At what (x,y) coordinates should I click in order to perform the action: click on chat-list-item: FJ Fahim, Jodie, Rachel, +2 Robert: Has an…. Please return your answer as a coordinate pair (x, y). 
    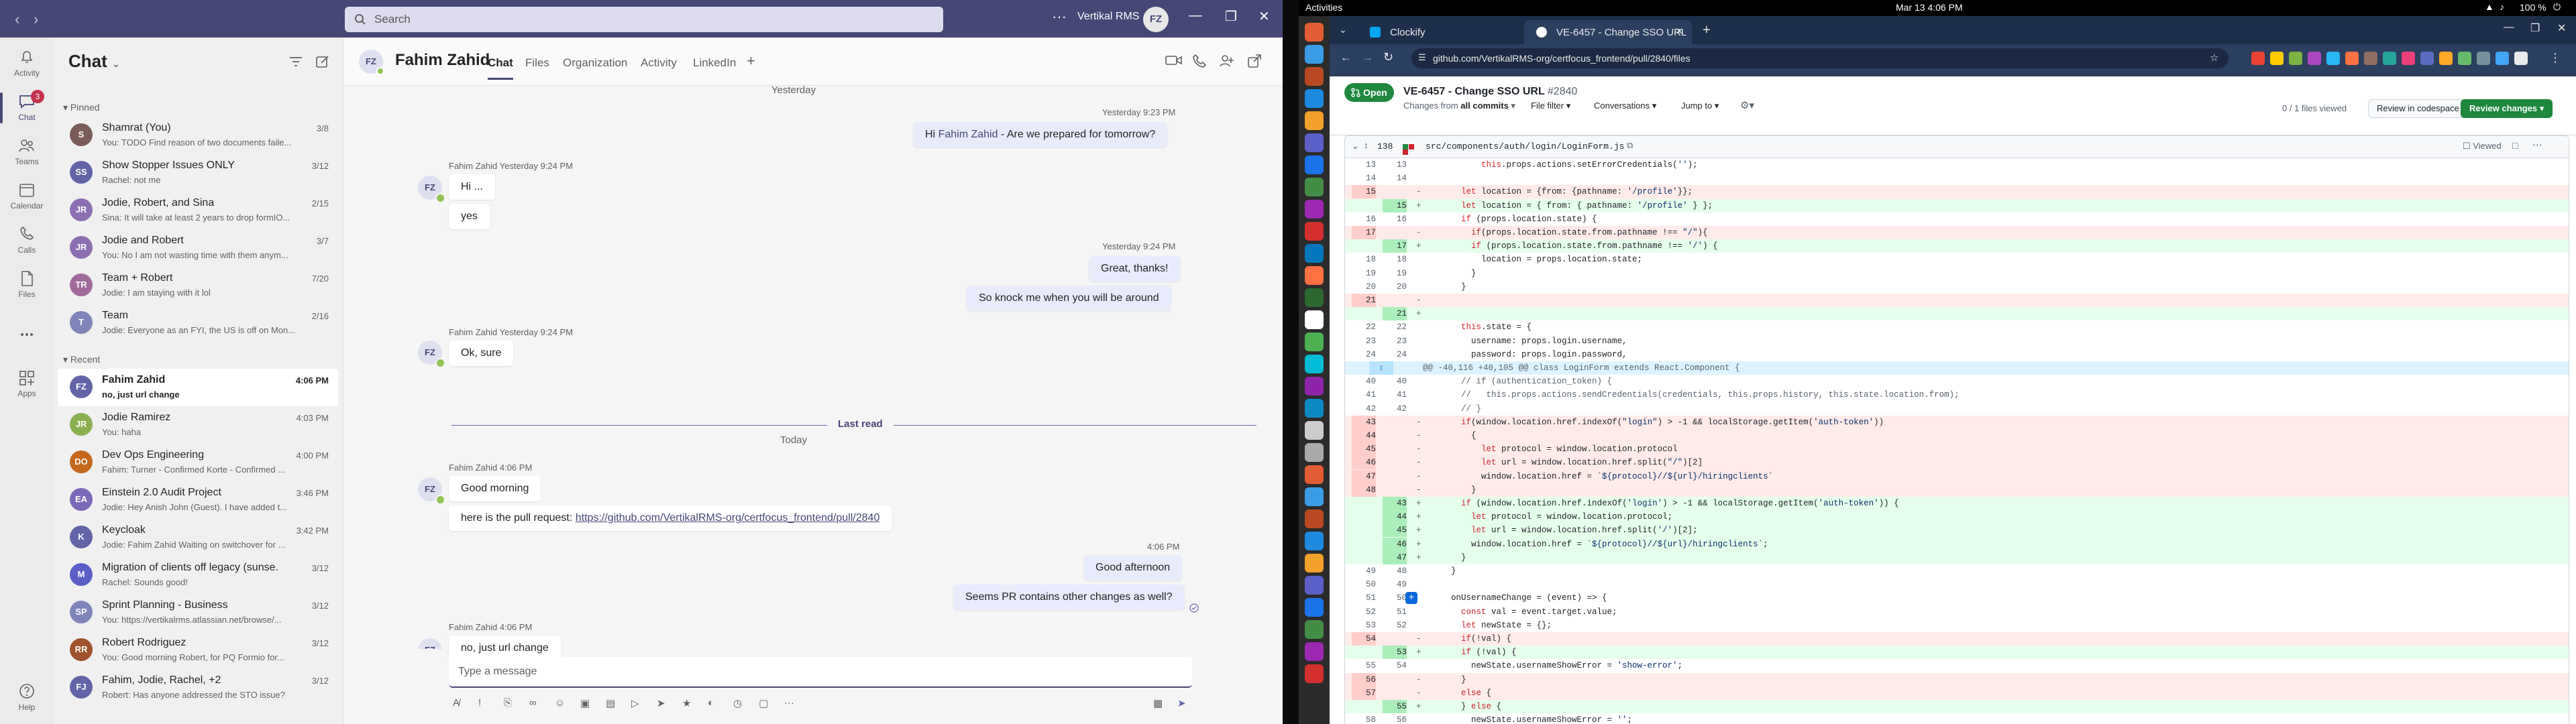
    Looking at the image, I should click on (198, 688).